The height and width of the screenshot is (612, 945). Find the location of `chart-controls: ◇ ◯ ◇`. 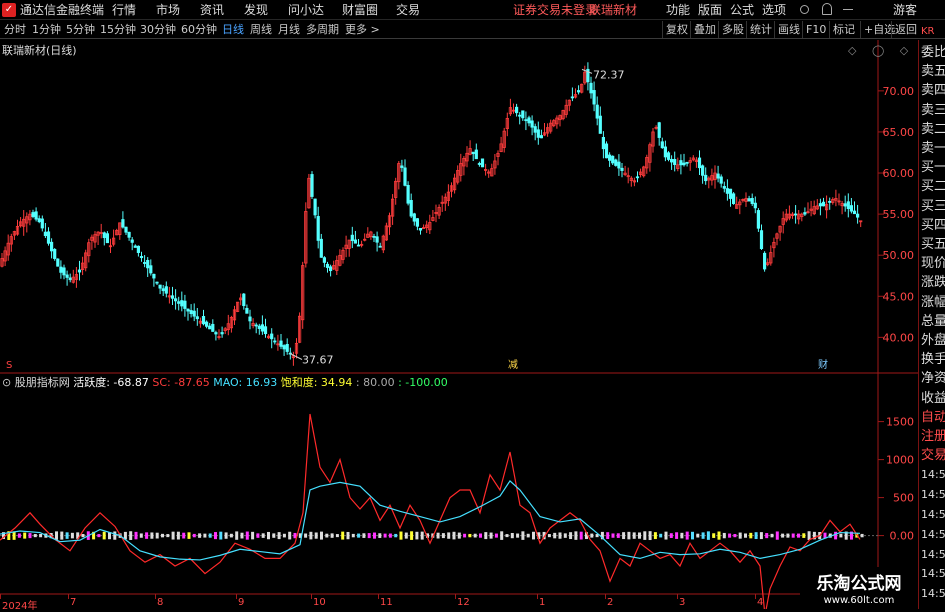

chart-controls: ◇ ◯ ◇ is located at coordinates (881, 50).